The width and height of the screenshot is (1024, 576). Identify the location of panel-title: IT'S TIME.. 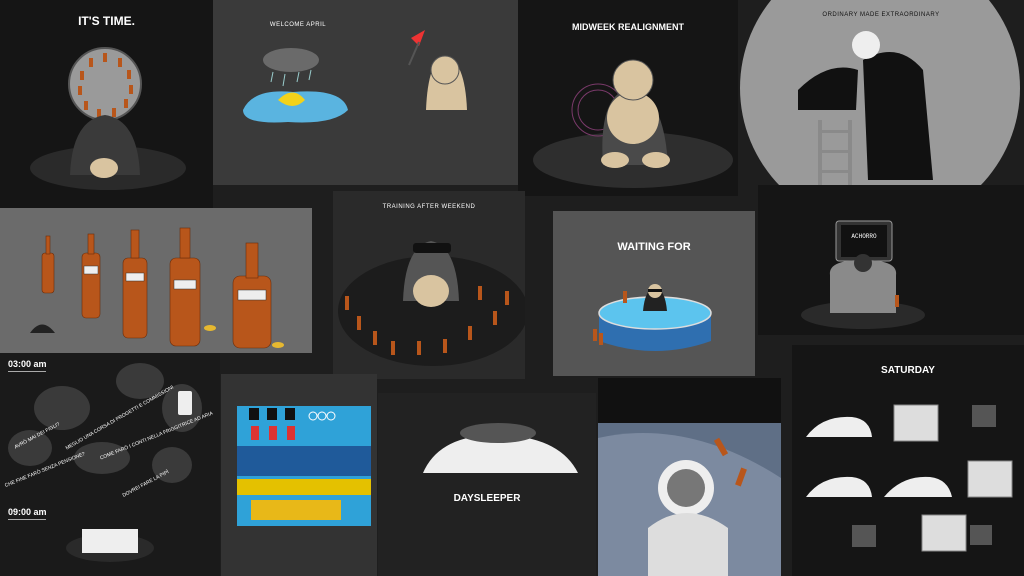
(106, 21).